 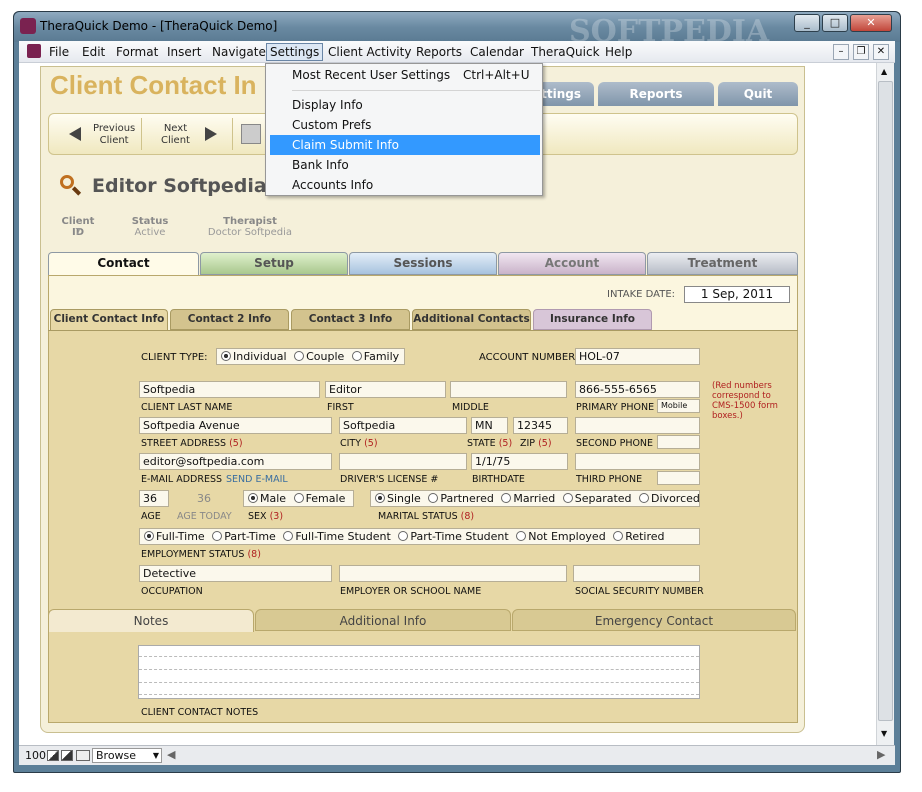 I want to click on account-number-field: HOL-07, so click(x=637, y=356).